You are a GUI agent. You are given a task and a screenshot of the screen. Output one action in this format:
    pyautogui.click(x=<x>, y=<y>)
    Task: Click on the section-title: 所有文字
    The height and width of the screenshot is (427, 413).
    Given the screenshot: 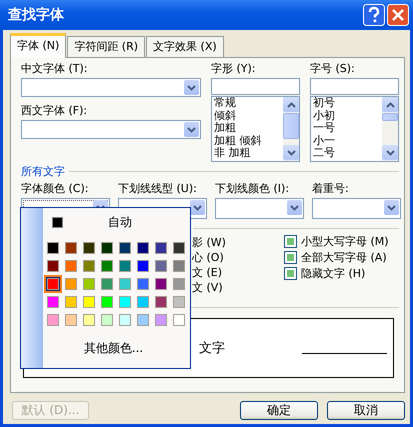 What is the action you would take?
    pyautogui.click(x=43, y=171)
    